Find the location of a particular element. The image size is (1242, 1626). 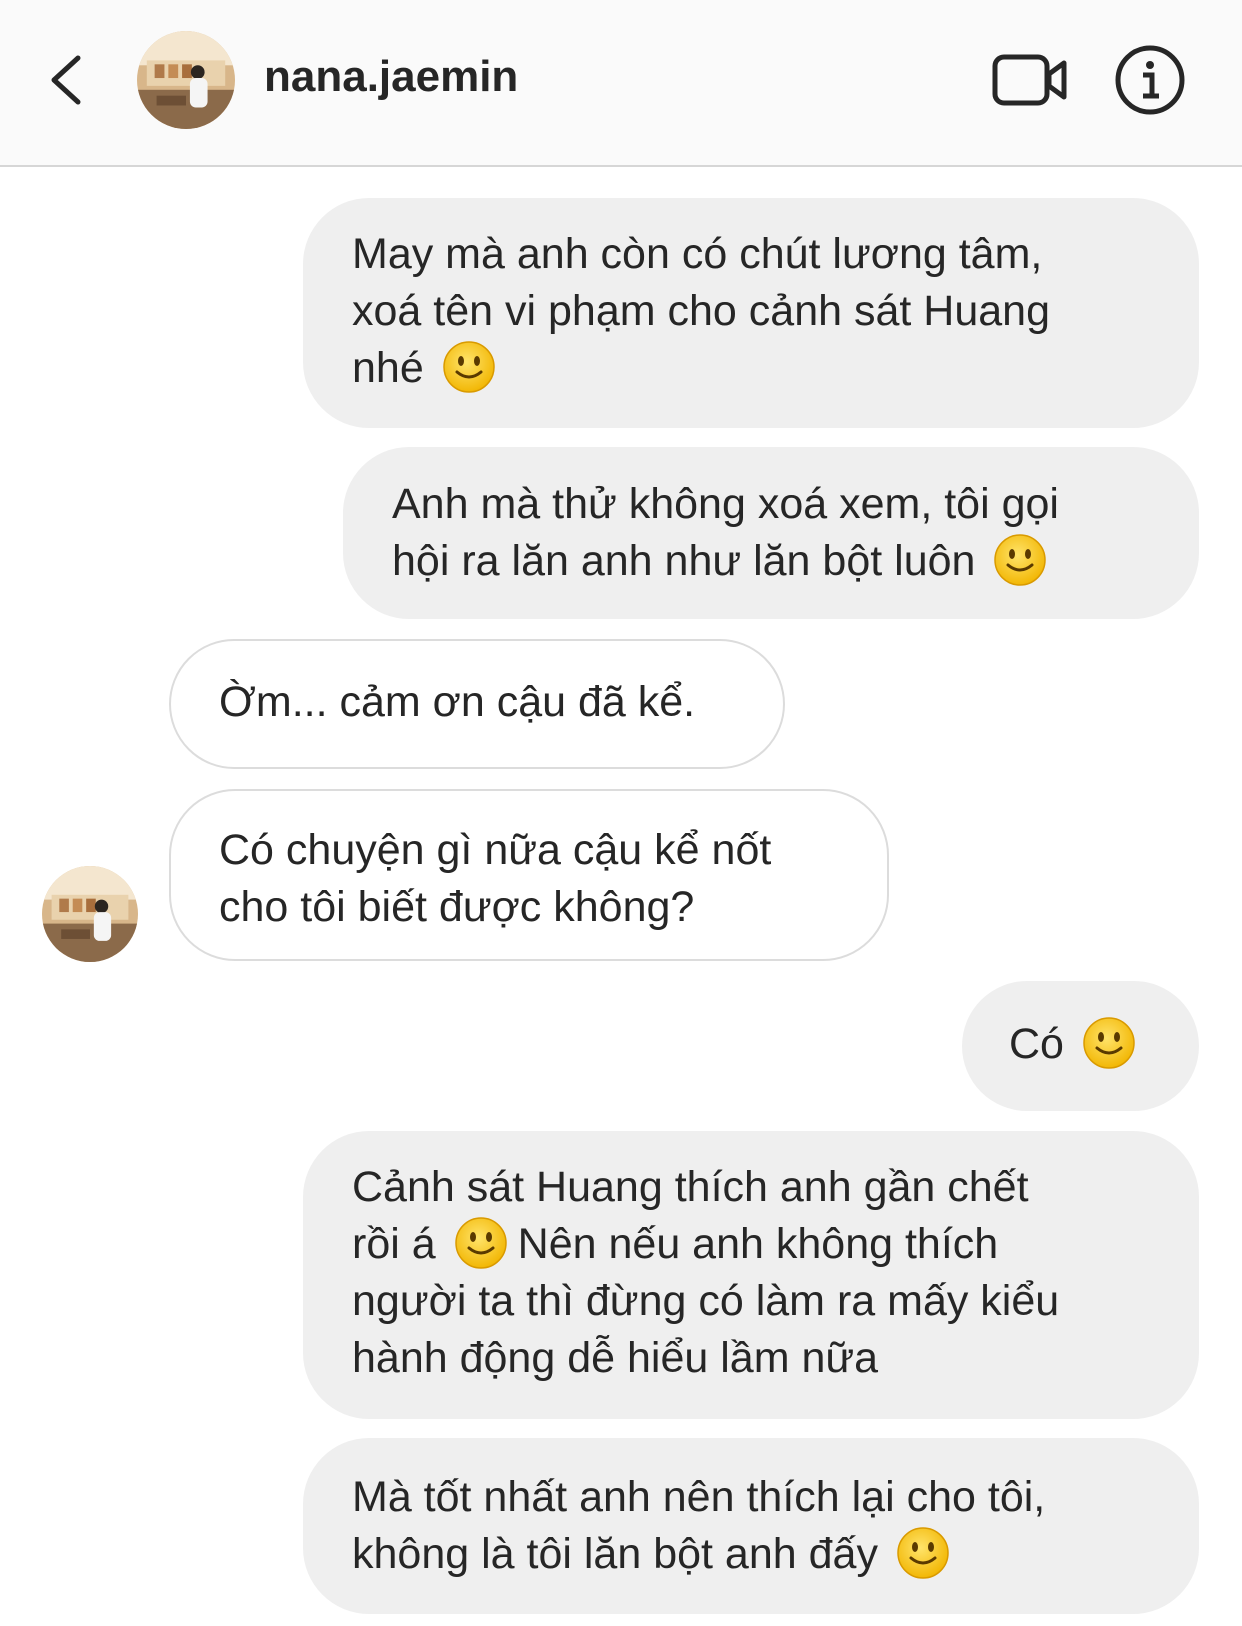

message-text: Cảnh sát Huang thích anh gần chết is located at coordinates (690, 1187).